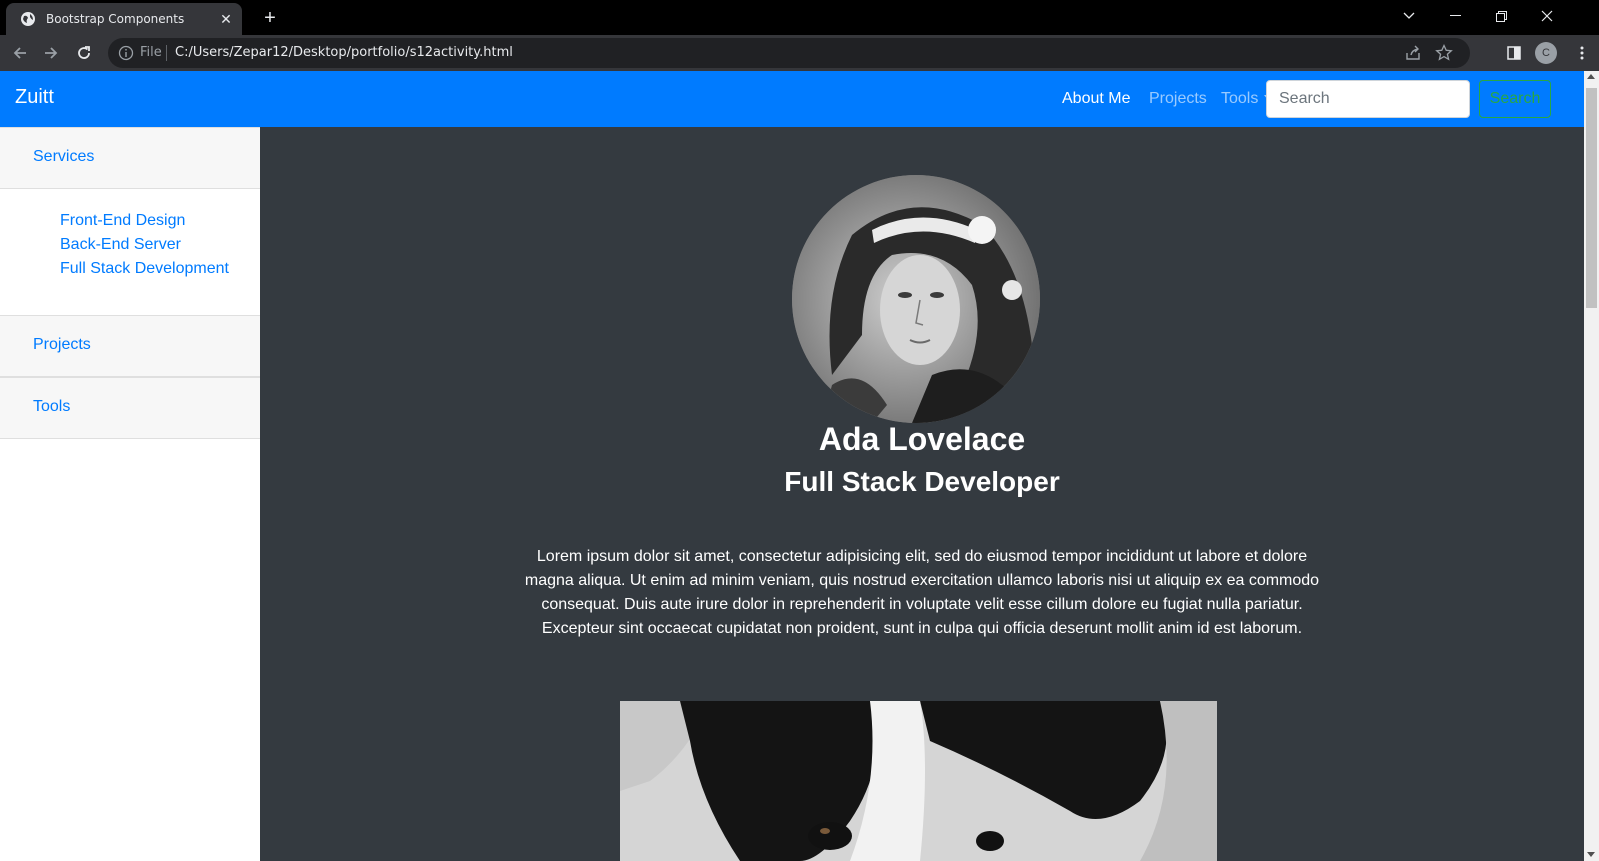  What do you see at coordinates (1582, 53) in the screenshot?
I see `menu-kebab-icon` at bounding box center [1582, 53].